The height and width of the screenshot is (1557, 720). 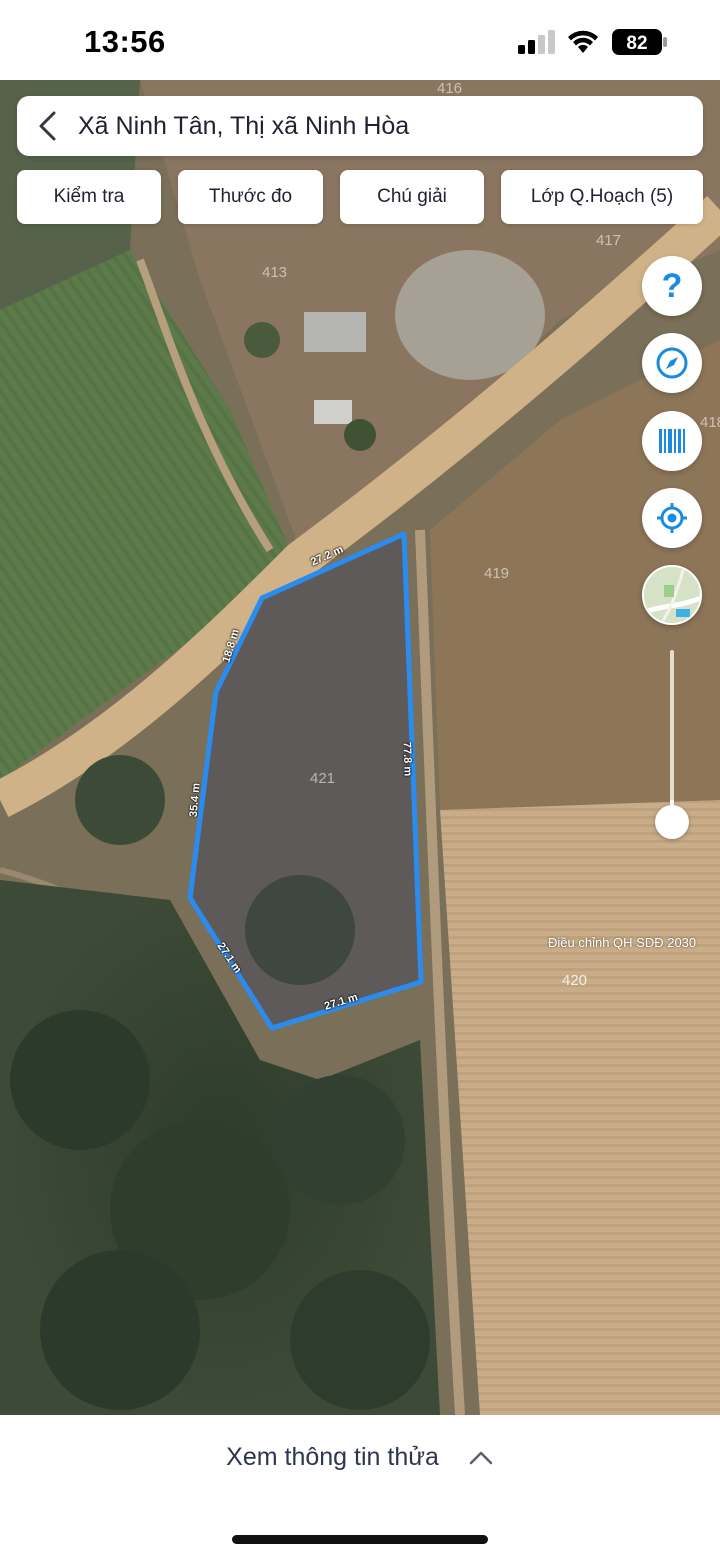 What do you see at coordinates (672, 737) in the screenshot?
I see `zoom-slider-track` at bounding box center [672, 737].